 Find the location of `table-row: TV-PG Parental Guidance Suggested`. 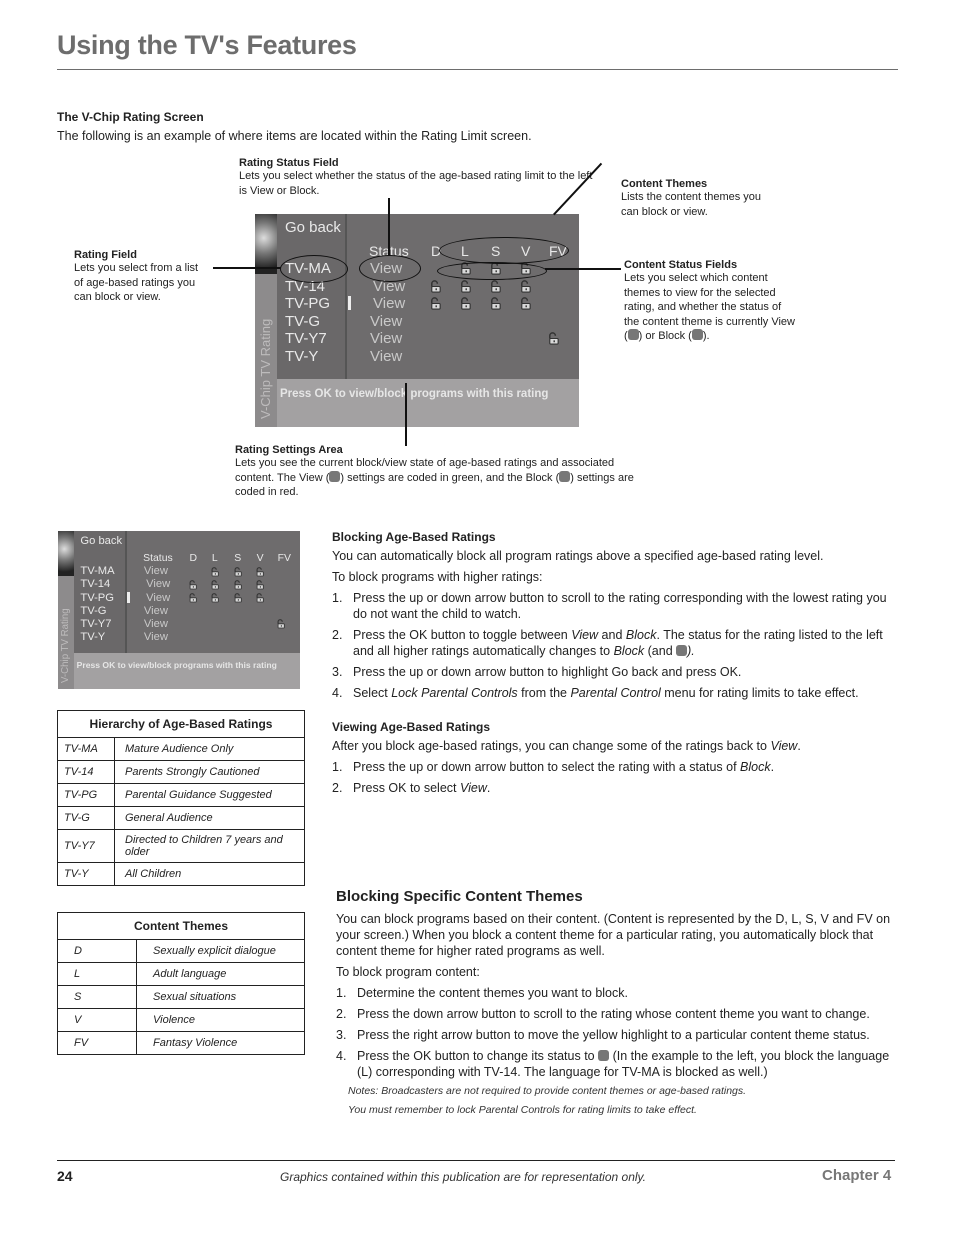

table-row: TV-PG Parental Guidance Suggested is located at coordinates (181, 795).